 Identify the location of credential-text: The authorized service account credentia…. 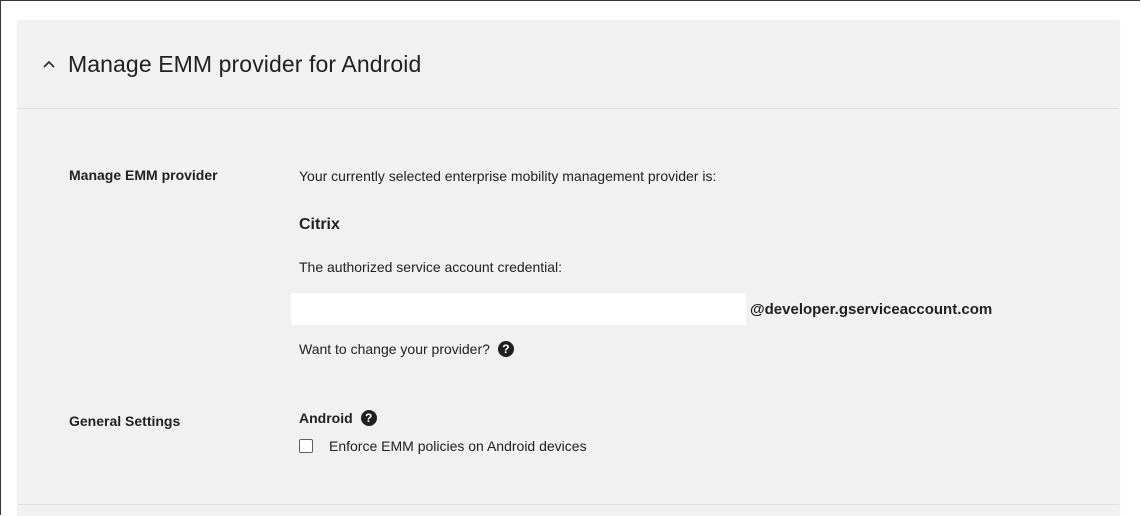
(431, 267).